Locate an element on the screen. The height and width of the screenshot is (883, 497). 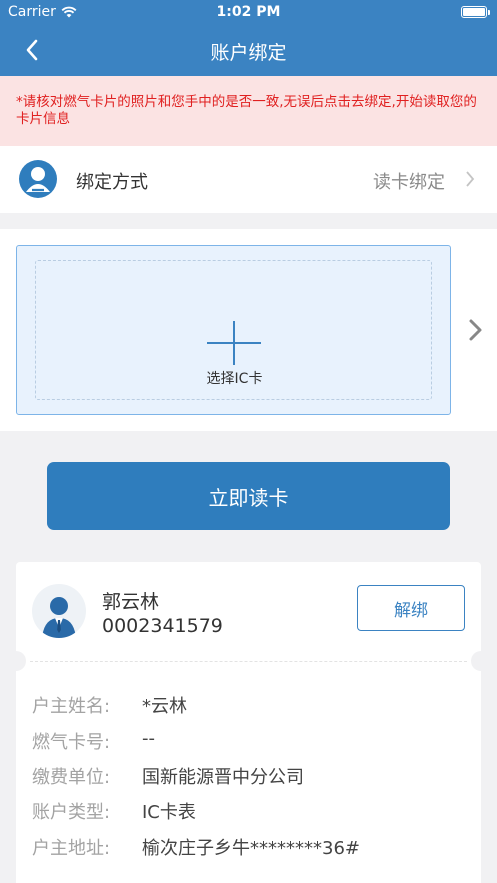
account-number: 0002341579 is located at coordinates (162, 626).